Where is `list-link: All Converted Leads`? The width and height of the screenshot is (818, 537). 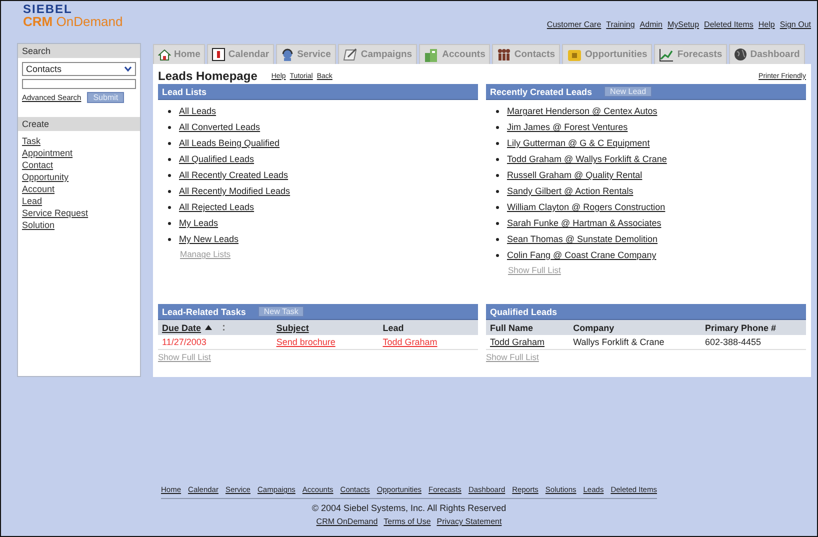
list-link: All Converted Leads is located at coordinates (219, 127).